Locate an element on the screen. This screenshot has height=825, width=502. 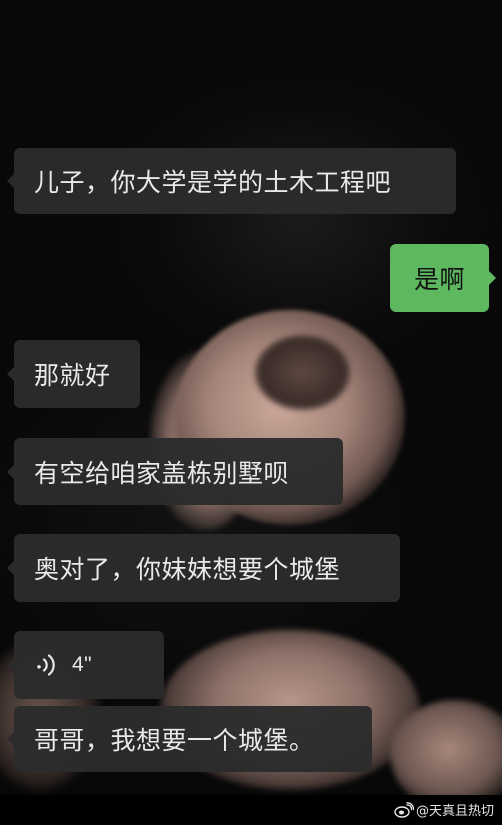
message-text: 有空给咱家盖栋别墅呗 is located at coordinates (162, 473).